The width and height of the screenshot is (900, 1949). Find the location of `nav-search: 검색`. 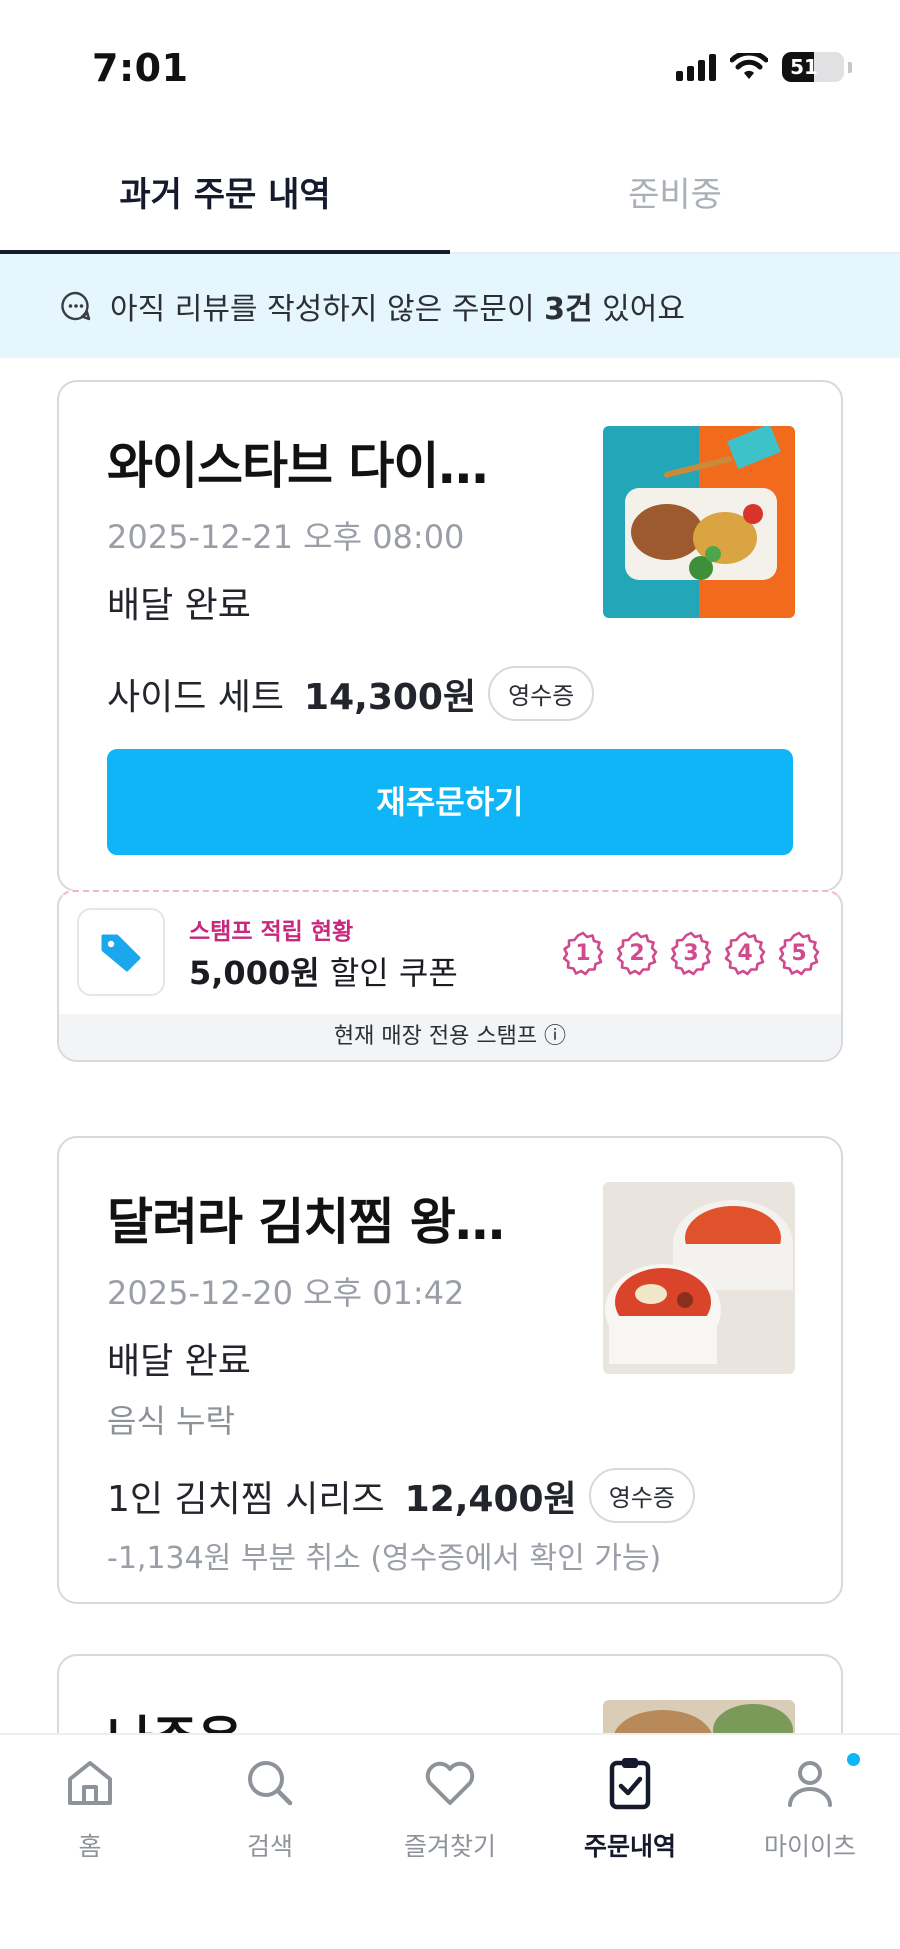

nav-search: 검색 is located at coordinates (270, 1842).